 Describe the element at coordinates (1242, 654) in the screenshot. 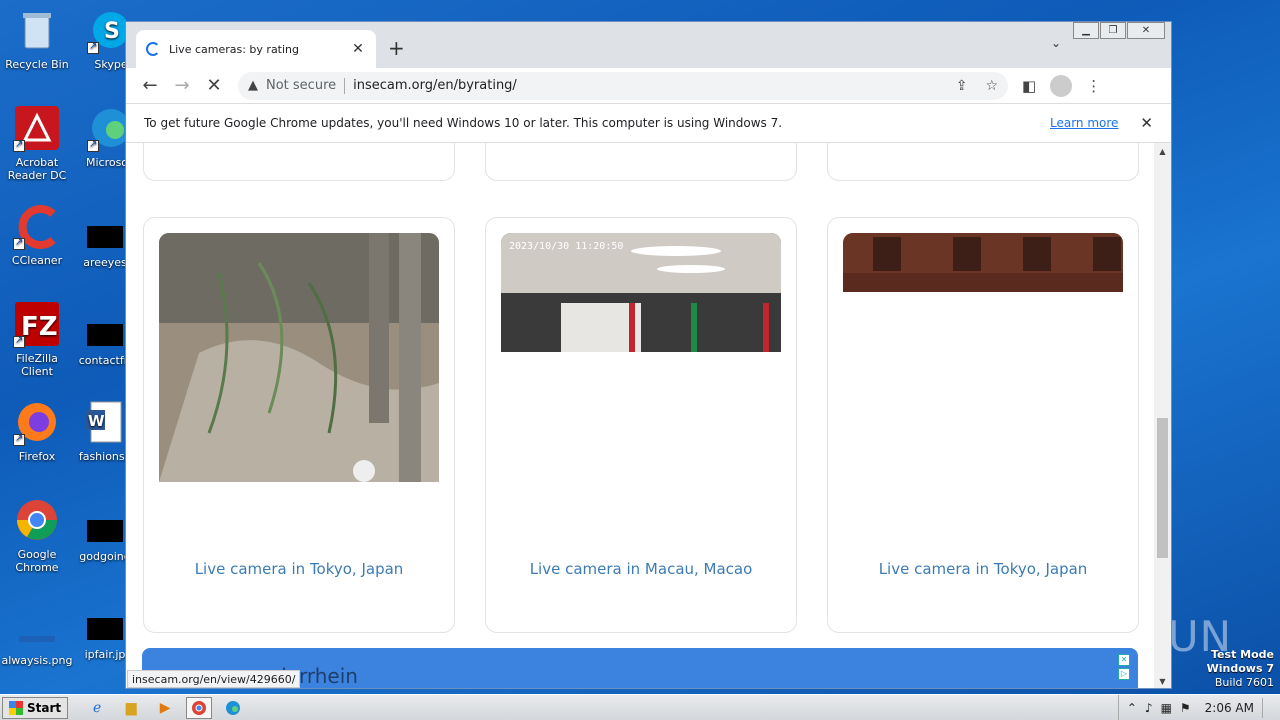

I see `test-mode-line: Test Mode` at that location.